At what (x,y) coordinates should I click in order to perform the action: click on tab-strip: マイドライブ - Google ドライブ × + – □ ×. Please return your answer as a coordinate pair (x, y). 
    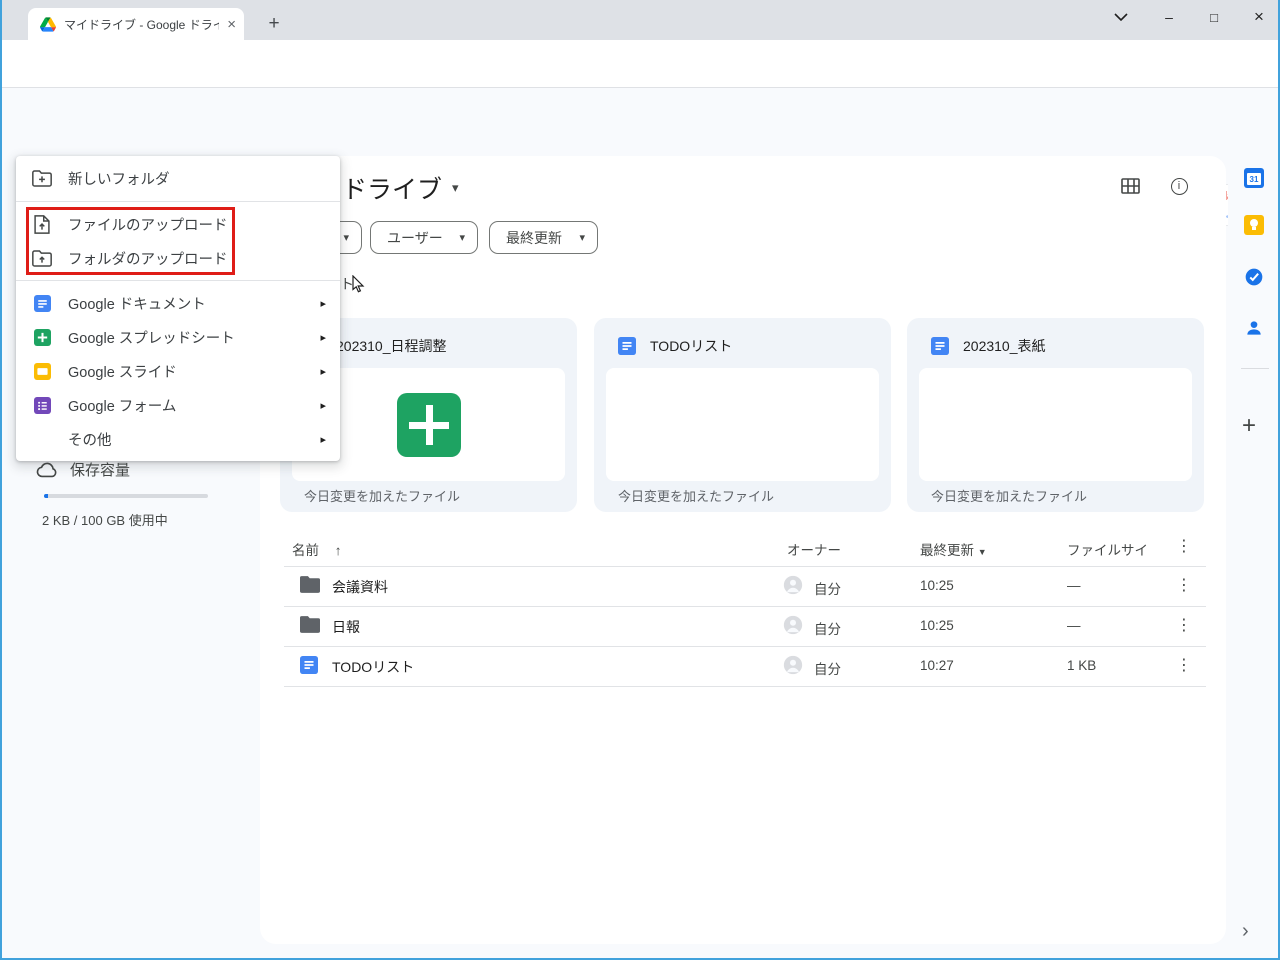
    Looking at the image, I should click on (640, 20).